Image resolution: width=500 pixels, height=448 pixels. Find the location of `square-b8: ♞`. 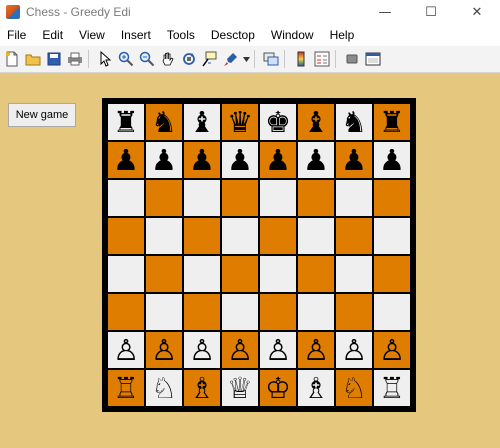

square-b8: ♞ is located at coordinates (164, 122).